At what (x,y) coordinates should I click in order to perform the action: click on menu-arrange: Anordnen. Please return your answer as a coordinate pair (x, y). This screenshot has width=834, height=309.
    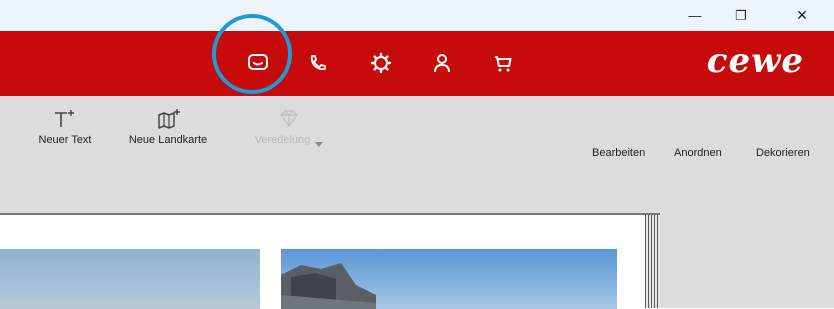
    Looking at the image, I should click on (698, 153).